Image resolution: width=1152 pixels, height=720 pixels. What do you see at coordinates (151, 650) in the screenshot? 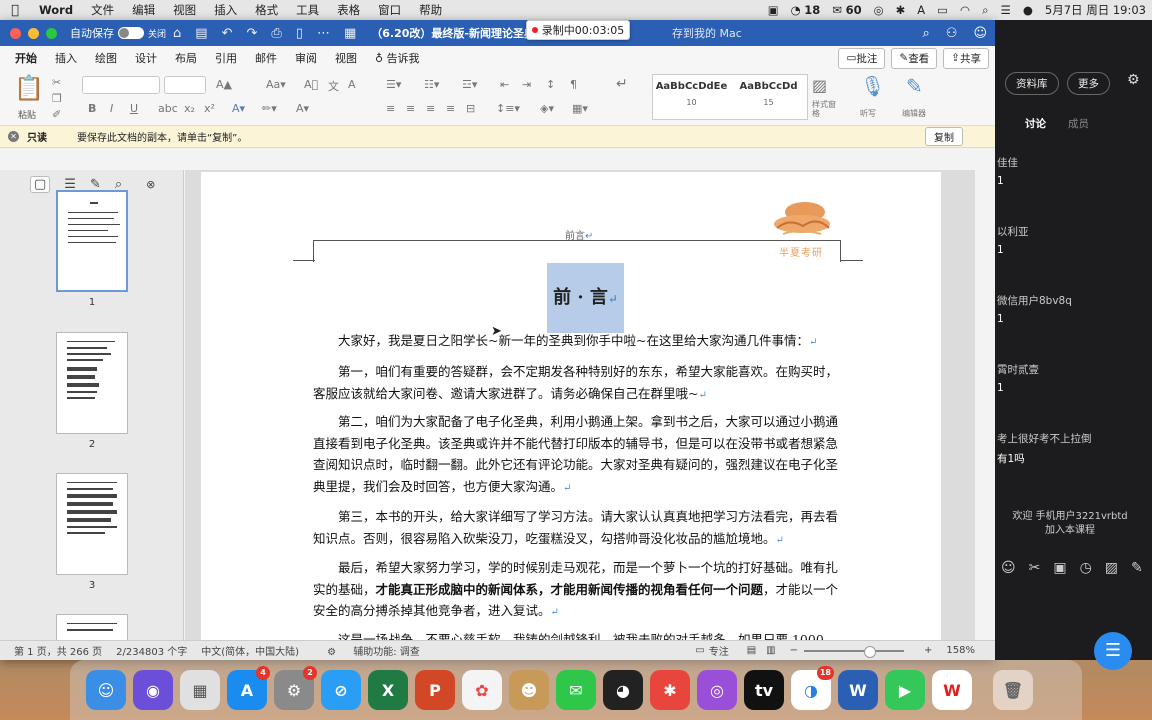
I see `word-count: 2/234803 个字` at bounding box center [151, 650].